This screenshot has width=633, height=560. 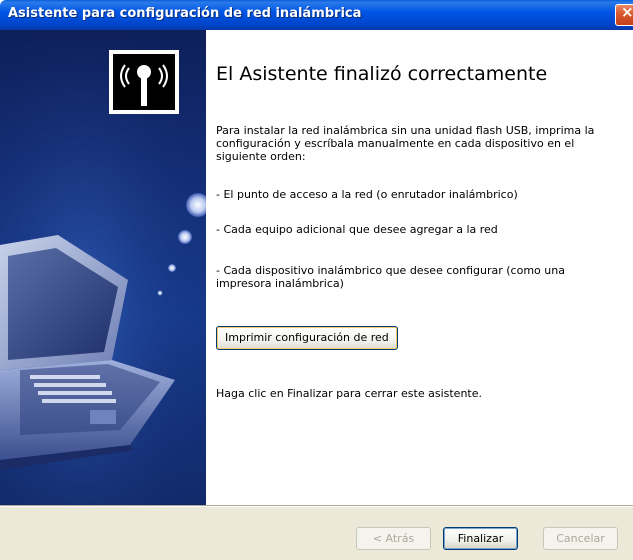 I want to click on back-button: < Atrás, so click(x=393, y=538).